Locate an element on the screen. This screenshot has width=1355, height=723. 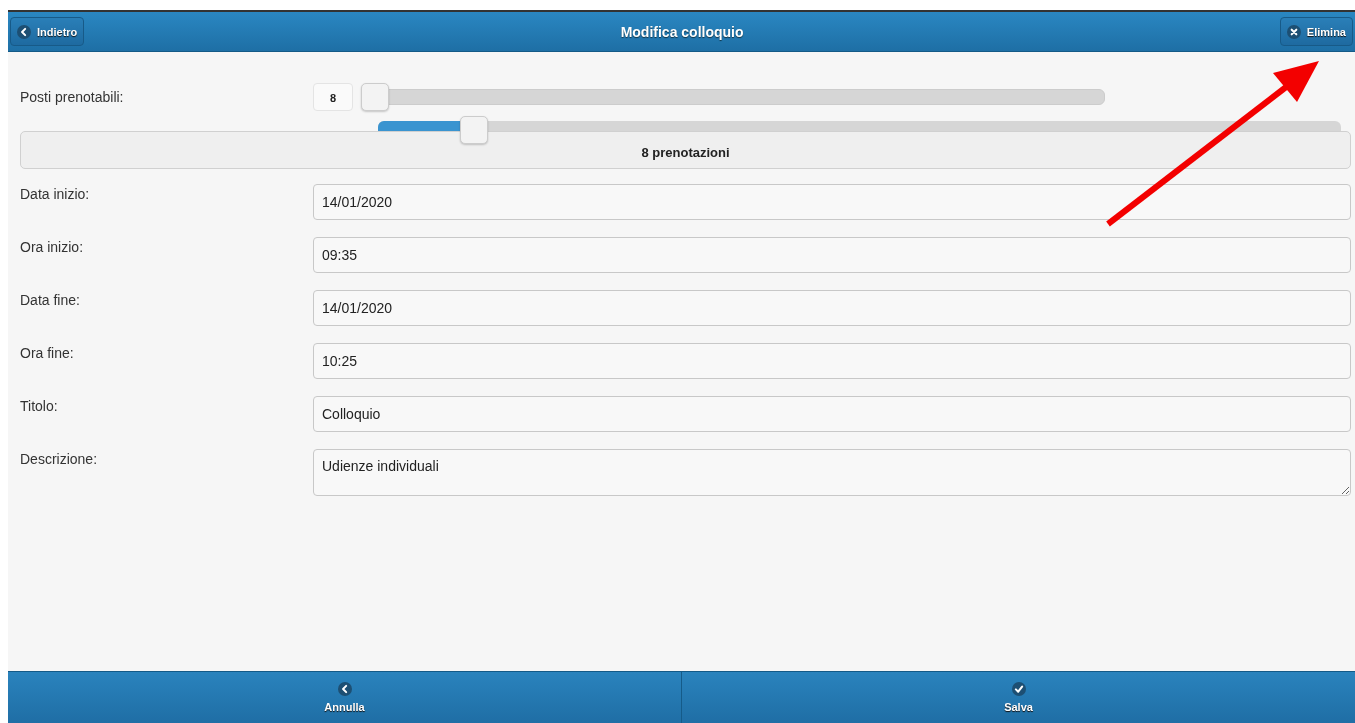
back-button: Indietro is located at coordinates (47, 31).